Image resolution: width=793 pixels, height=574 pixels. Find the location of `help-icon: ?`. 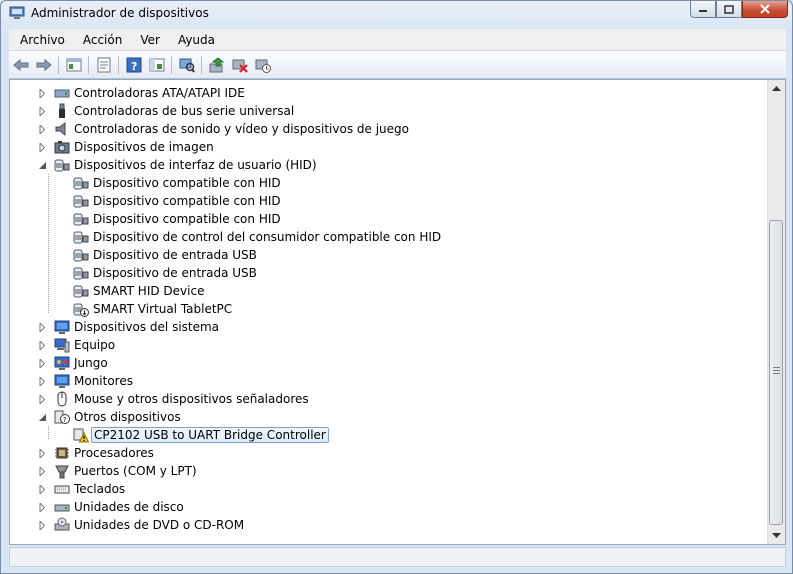

help-icon: ? is located at coordinates (134, 65).